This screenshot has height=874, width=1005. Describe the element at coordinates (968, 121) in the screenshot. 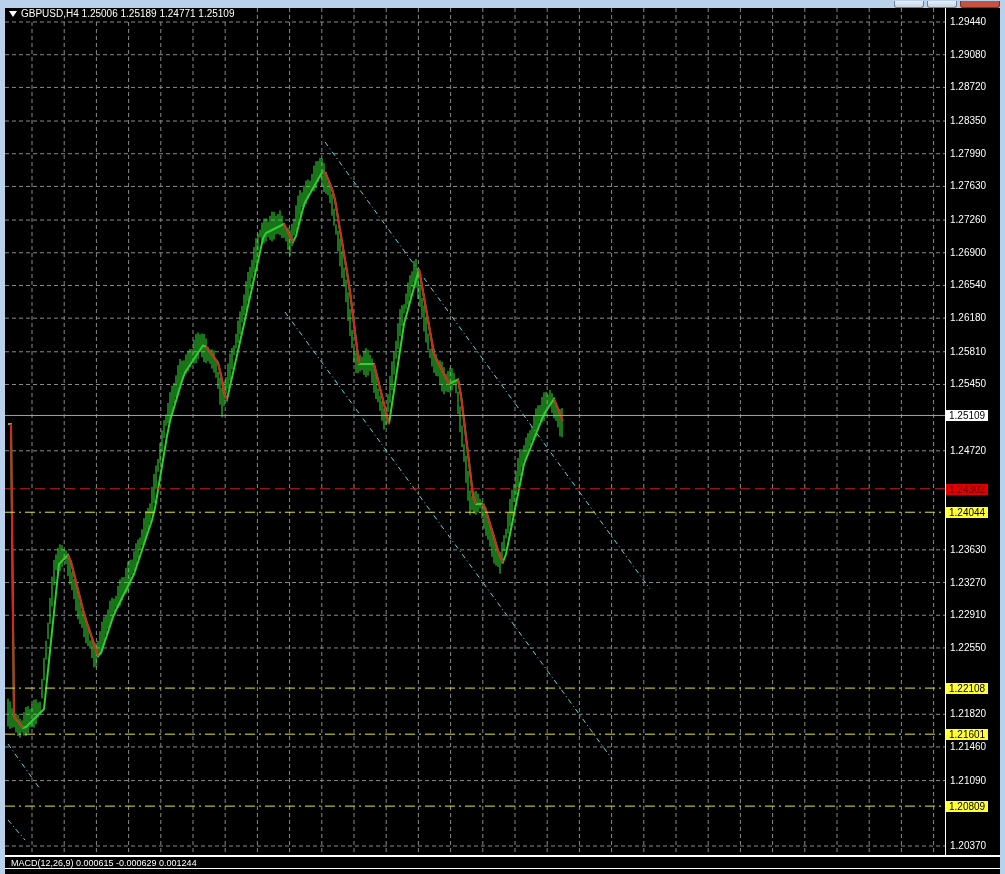

I see `axis-label: 1.28350` at that location.